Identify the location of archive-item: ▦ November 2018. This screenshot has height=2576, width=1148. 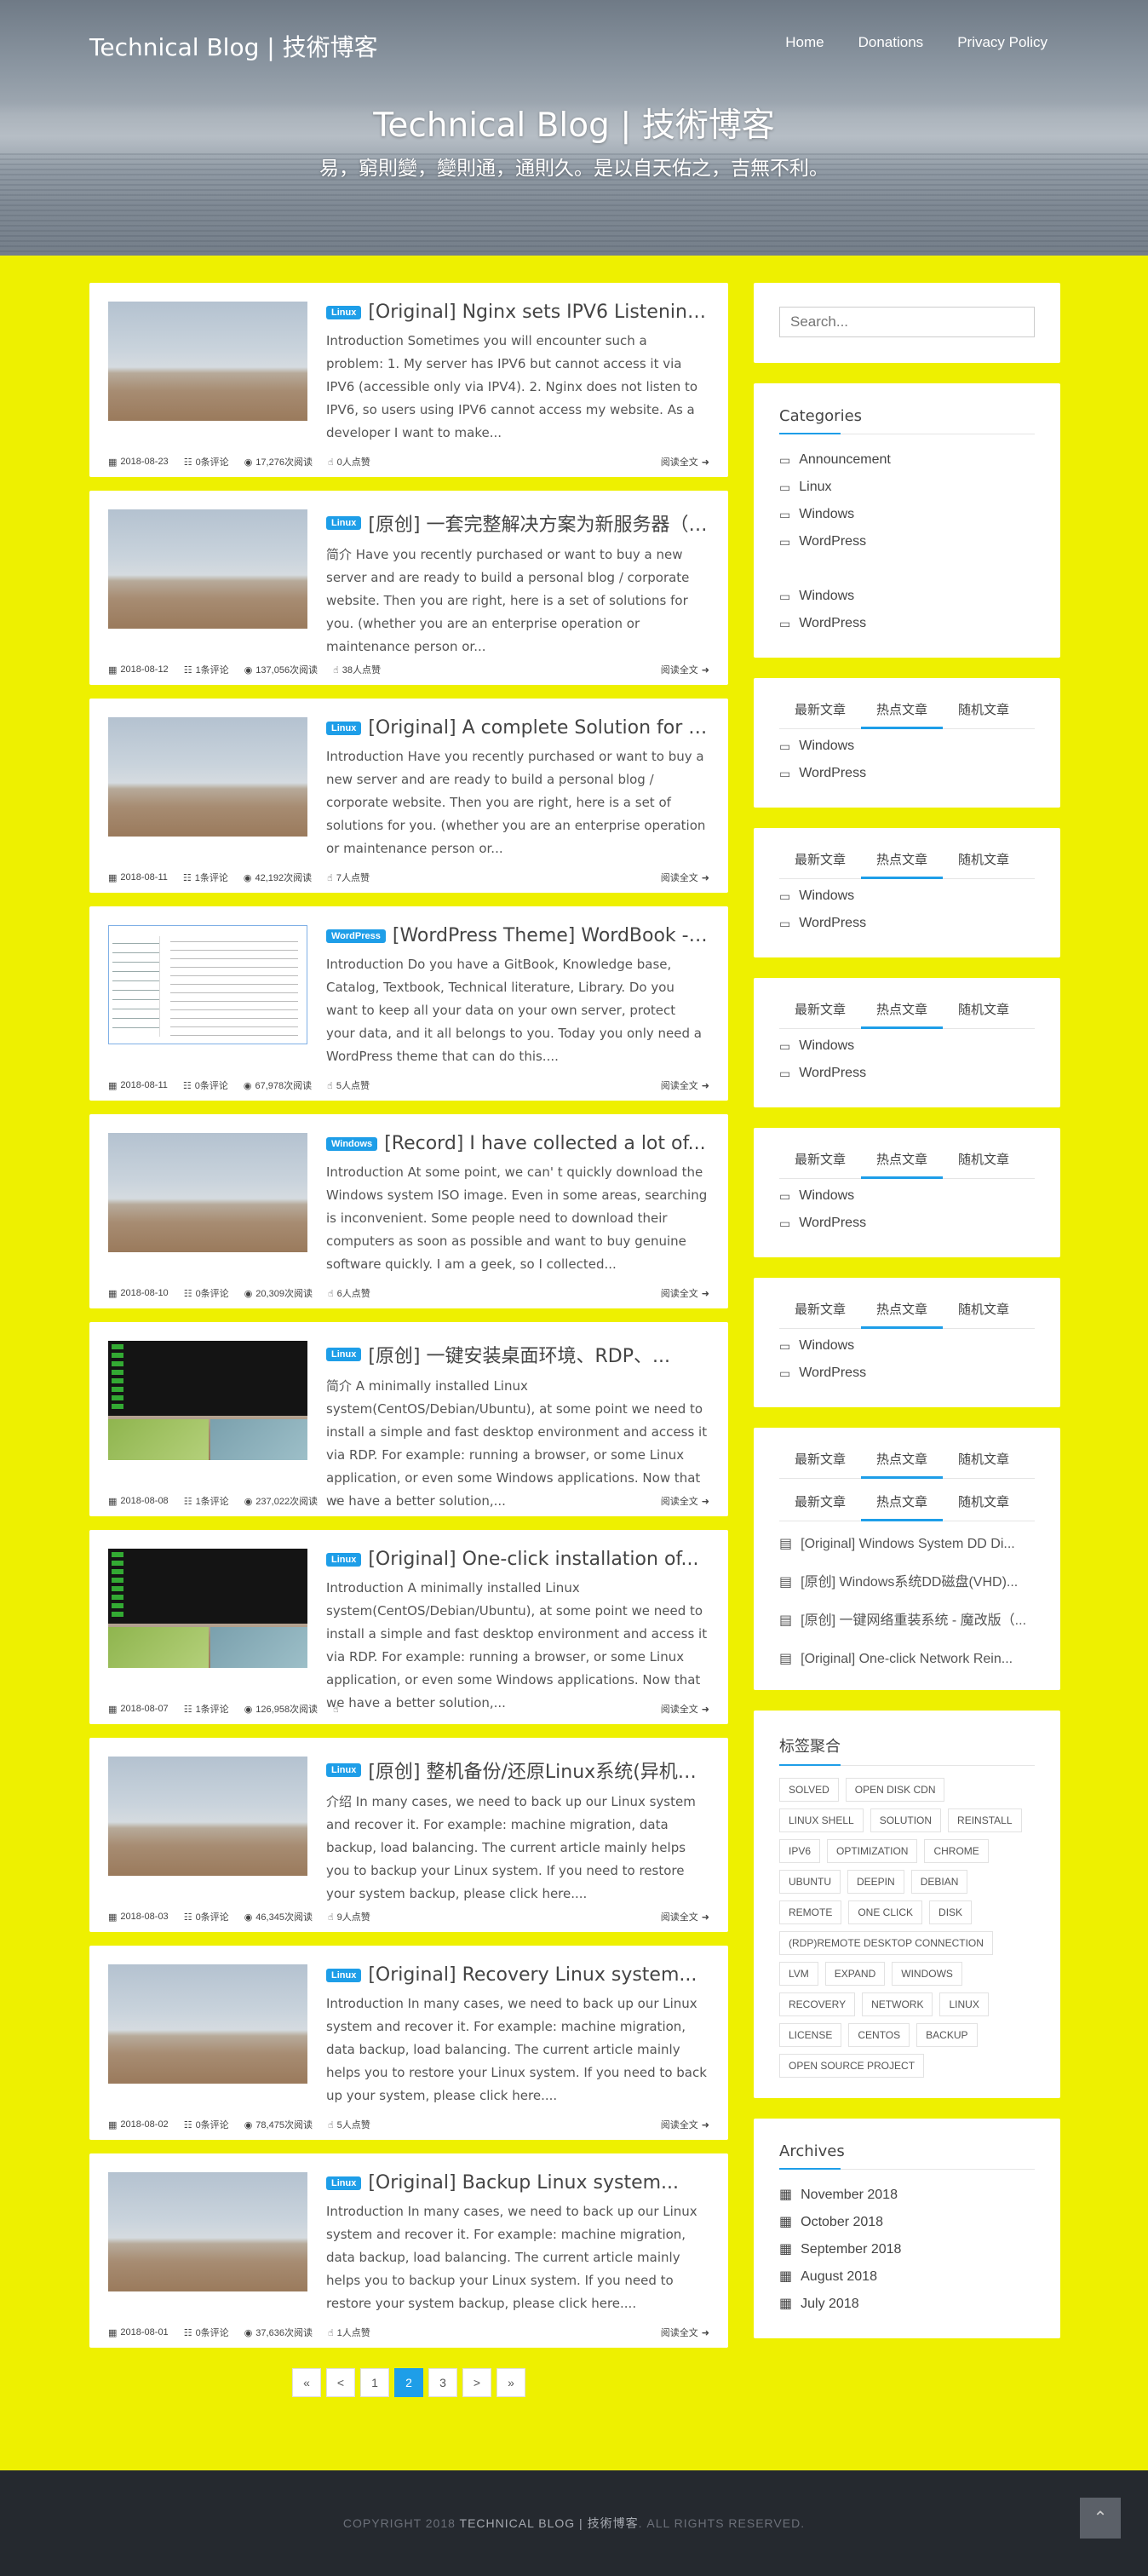
(907, 2195).